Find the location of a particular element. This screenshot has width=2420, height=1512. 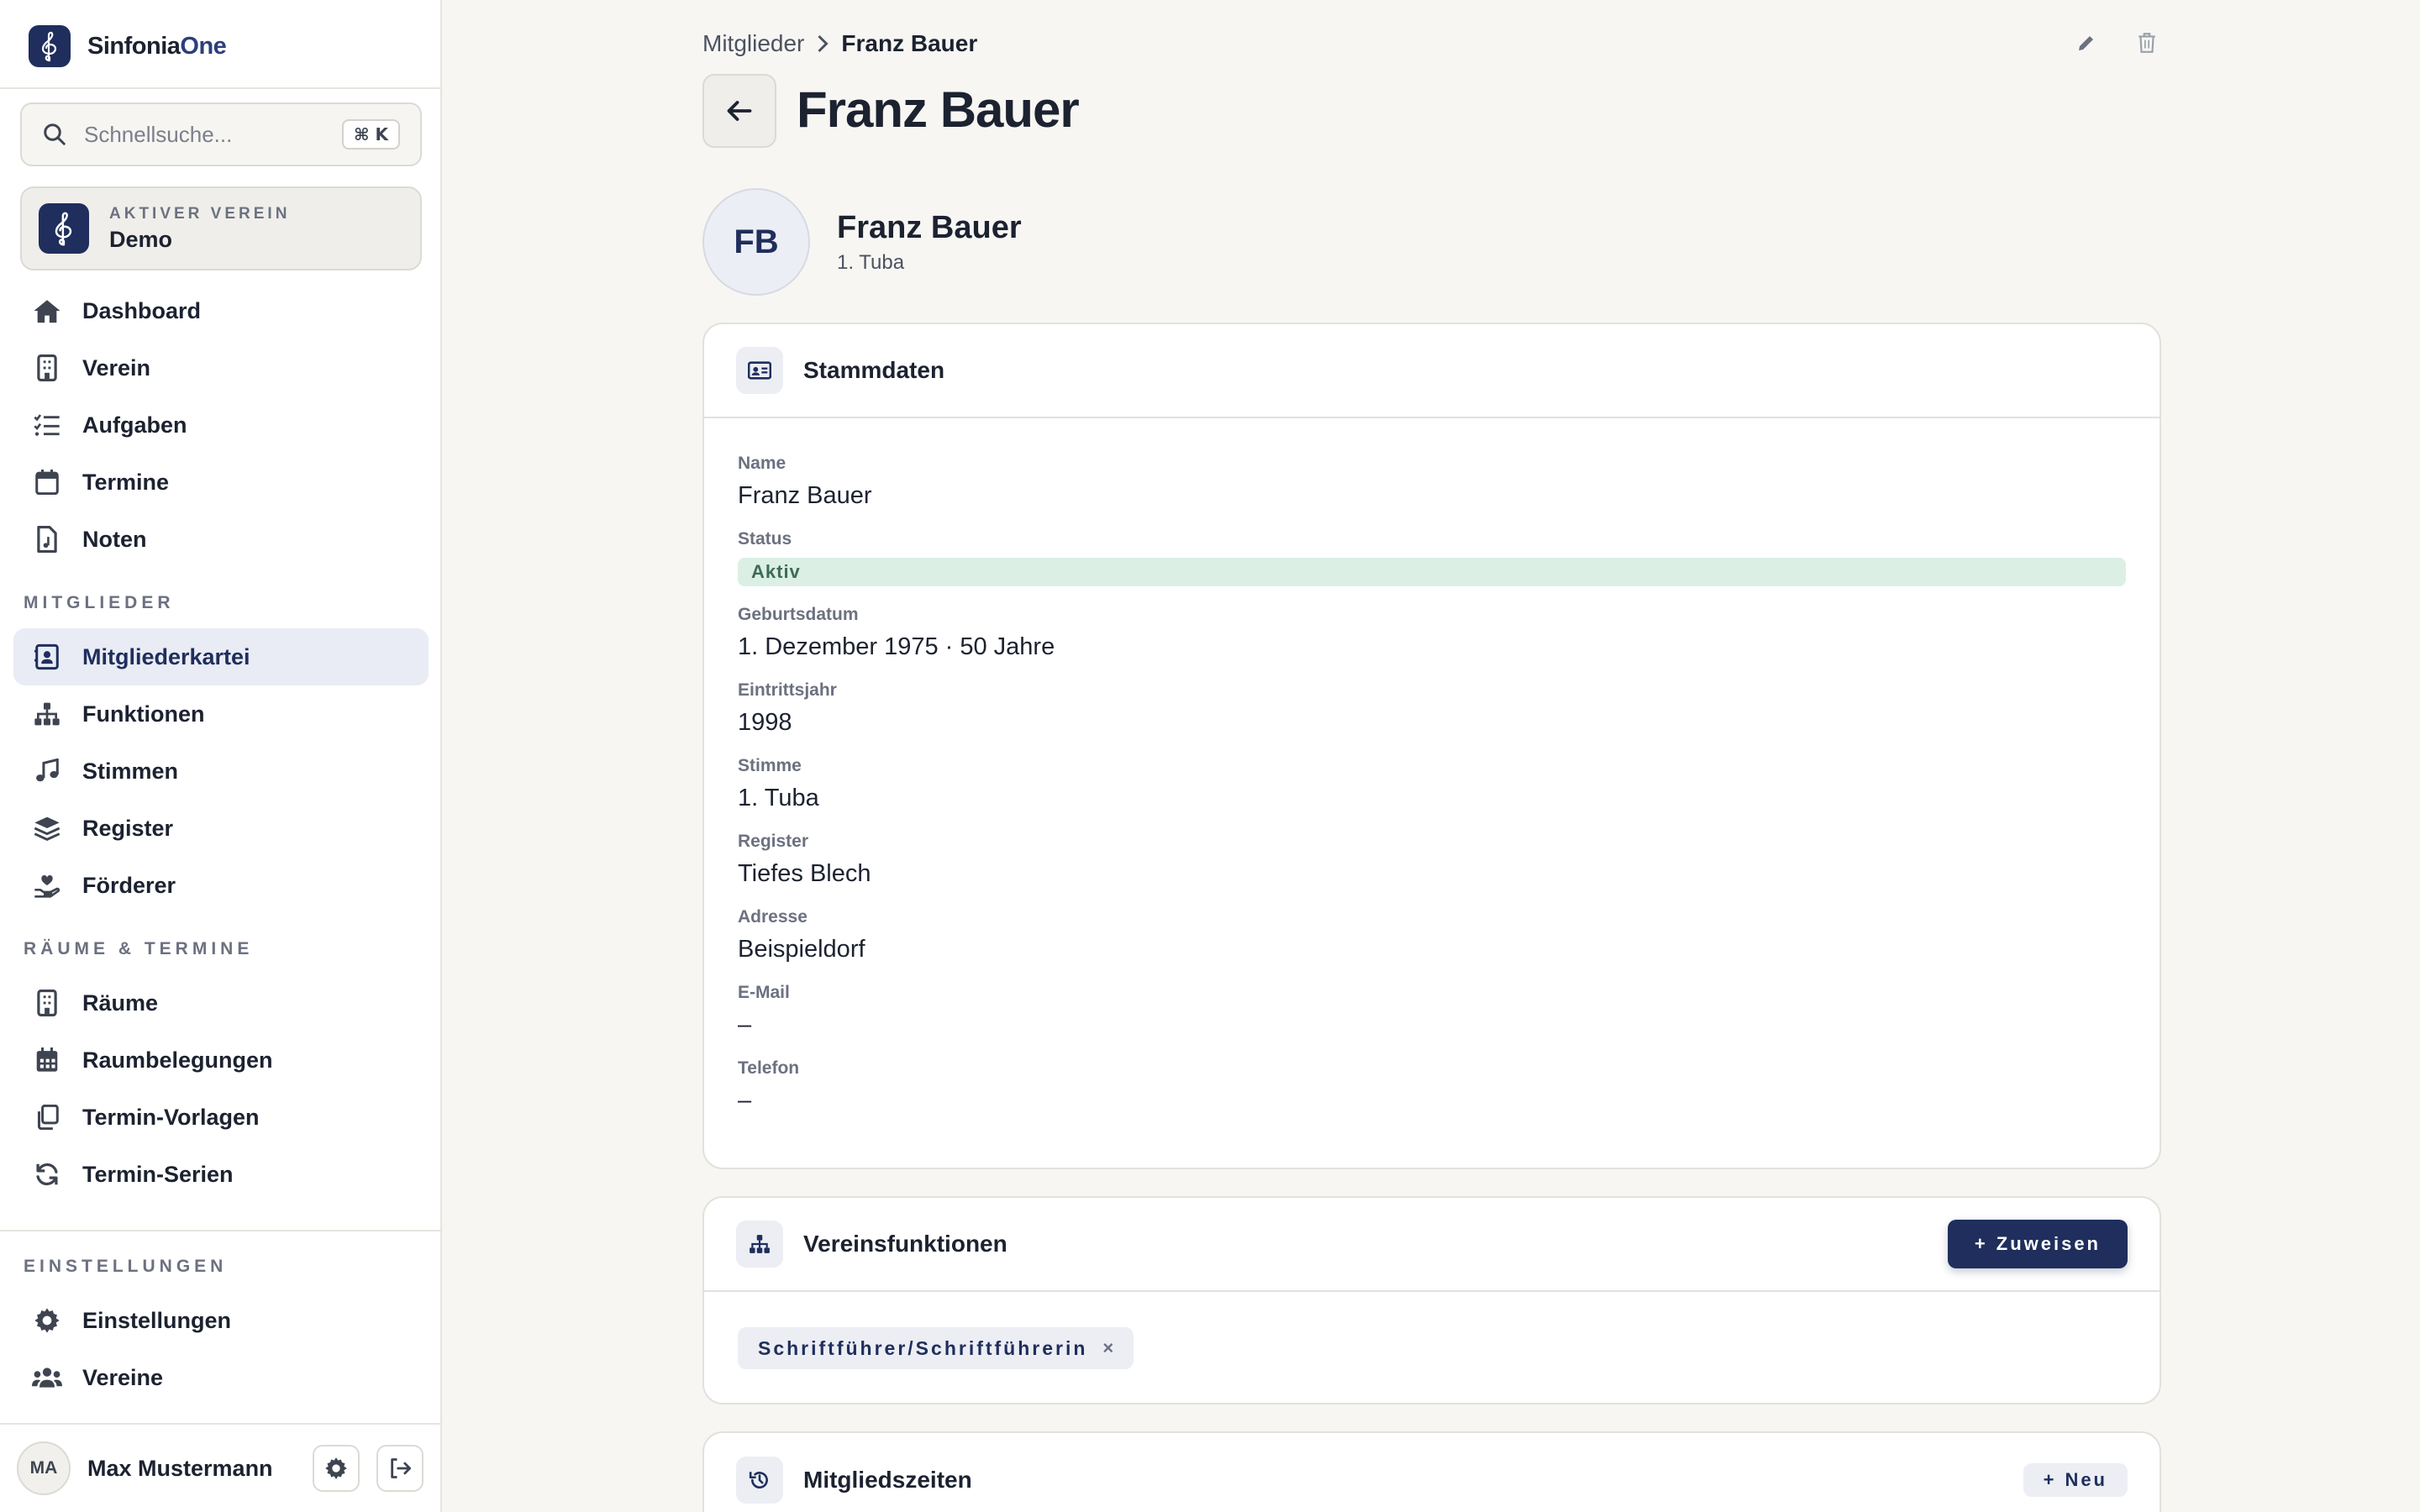

divider is located at coordinates (220, 88).